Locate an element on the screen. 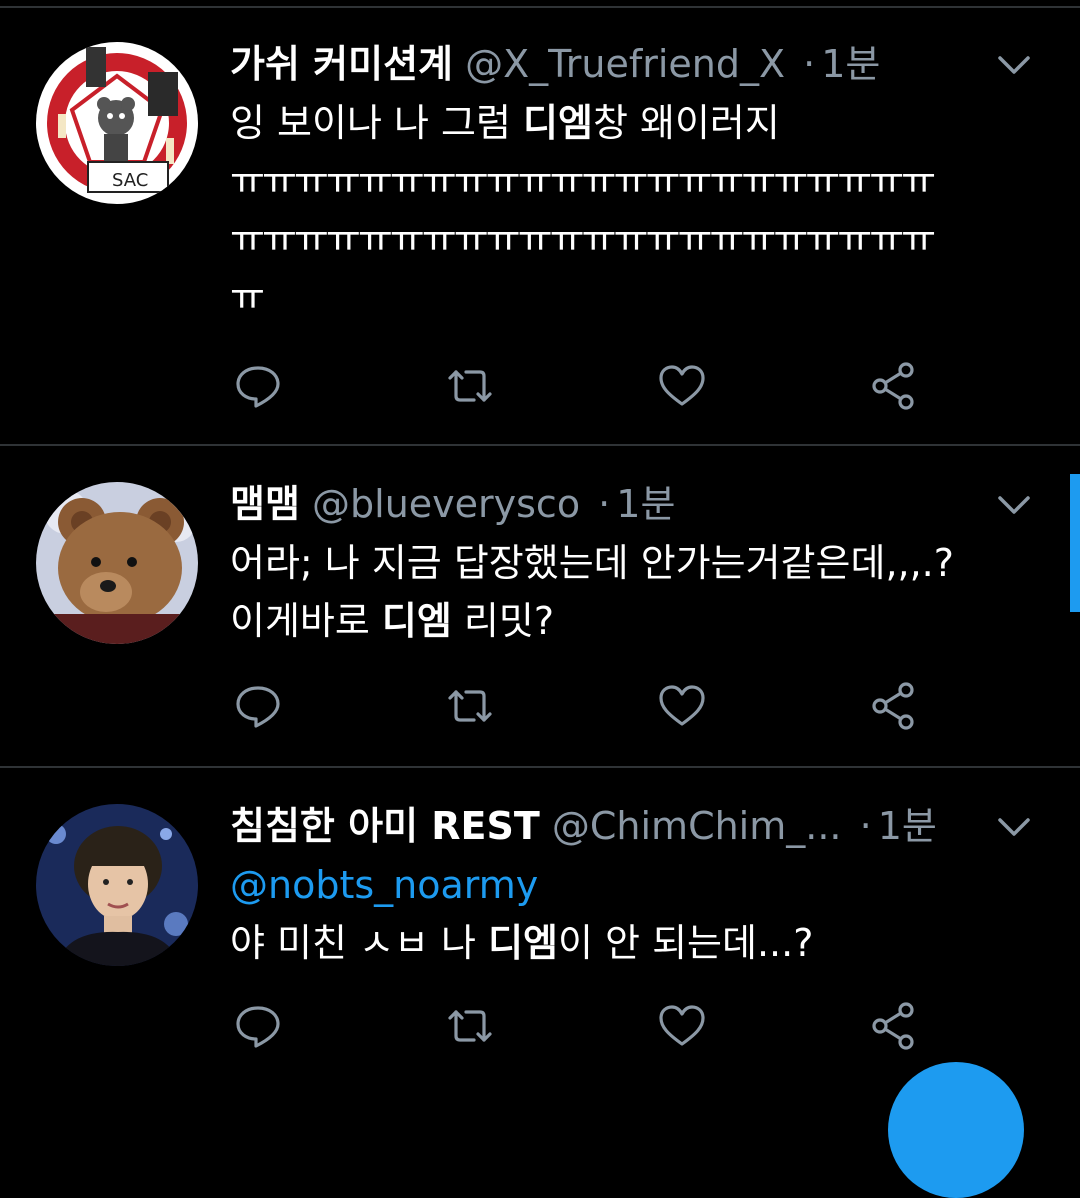 Image resolution: width=1080 pixels, height=1198 pixels. tweet-text-line: 어라; 나 지금 답장했는데 안가는거같은데,,,.? is located at coordinates (592, 563).